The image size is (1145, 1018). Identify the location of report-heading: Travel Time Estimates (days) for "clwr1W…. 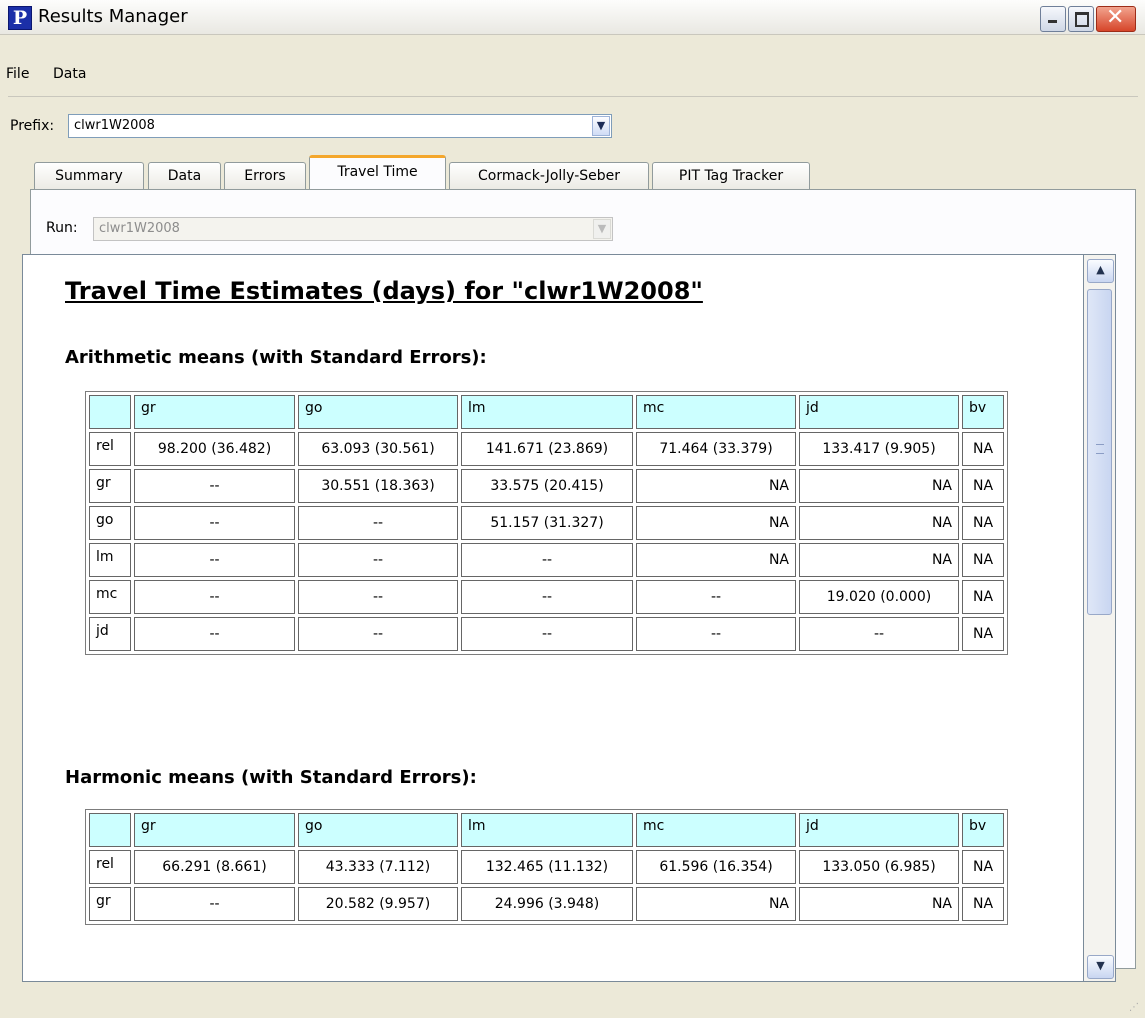
(384, 291).